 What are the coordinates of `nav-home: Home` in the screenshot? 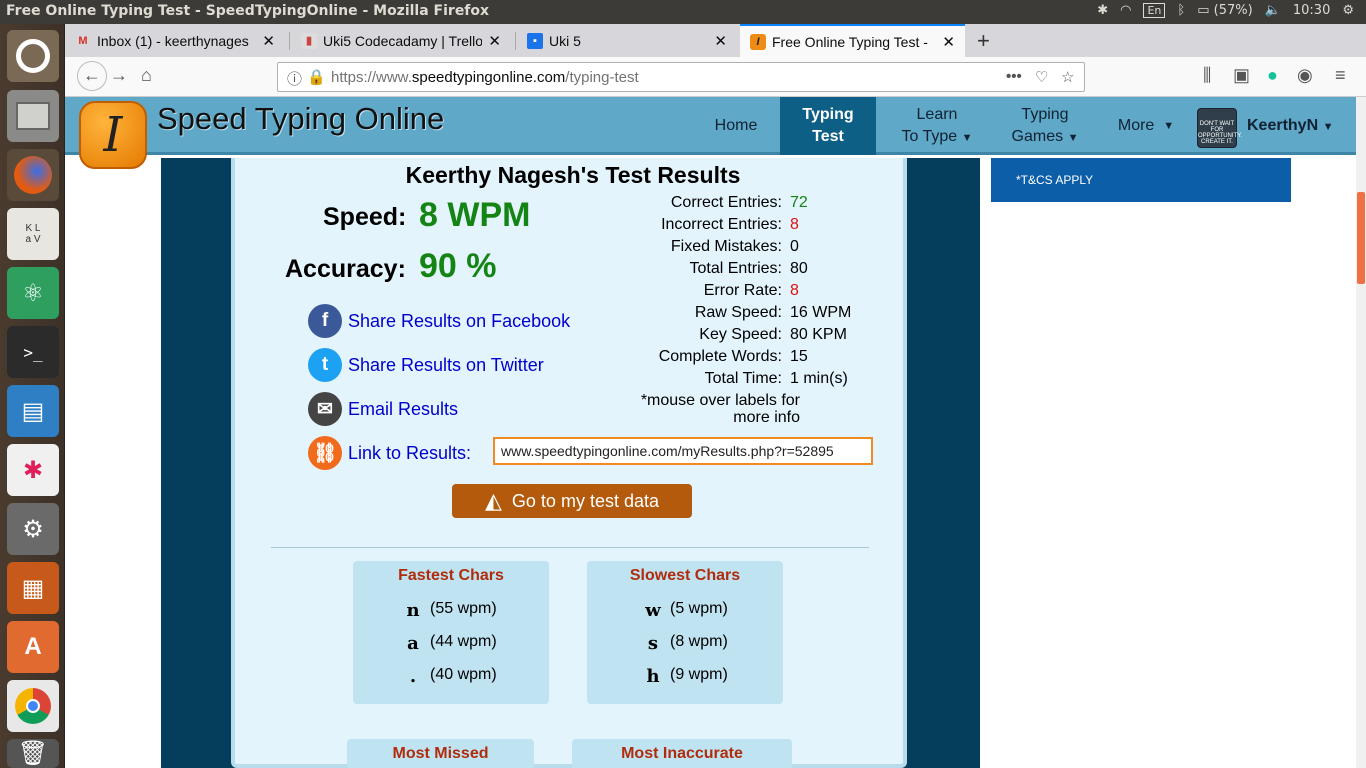 It's located at (736, 126).